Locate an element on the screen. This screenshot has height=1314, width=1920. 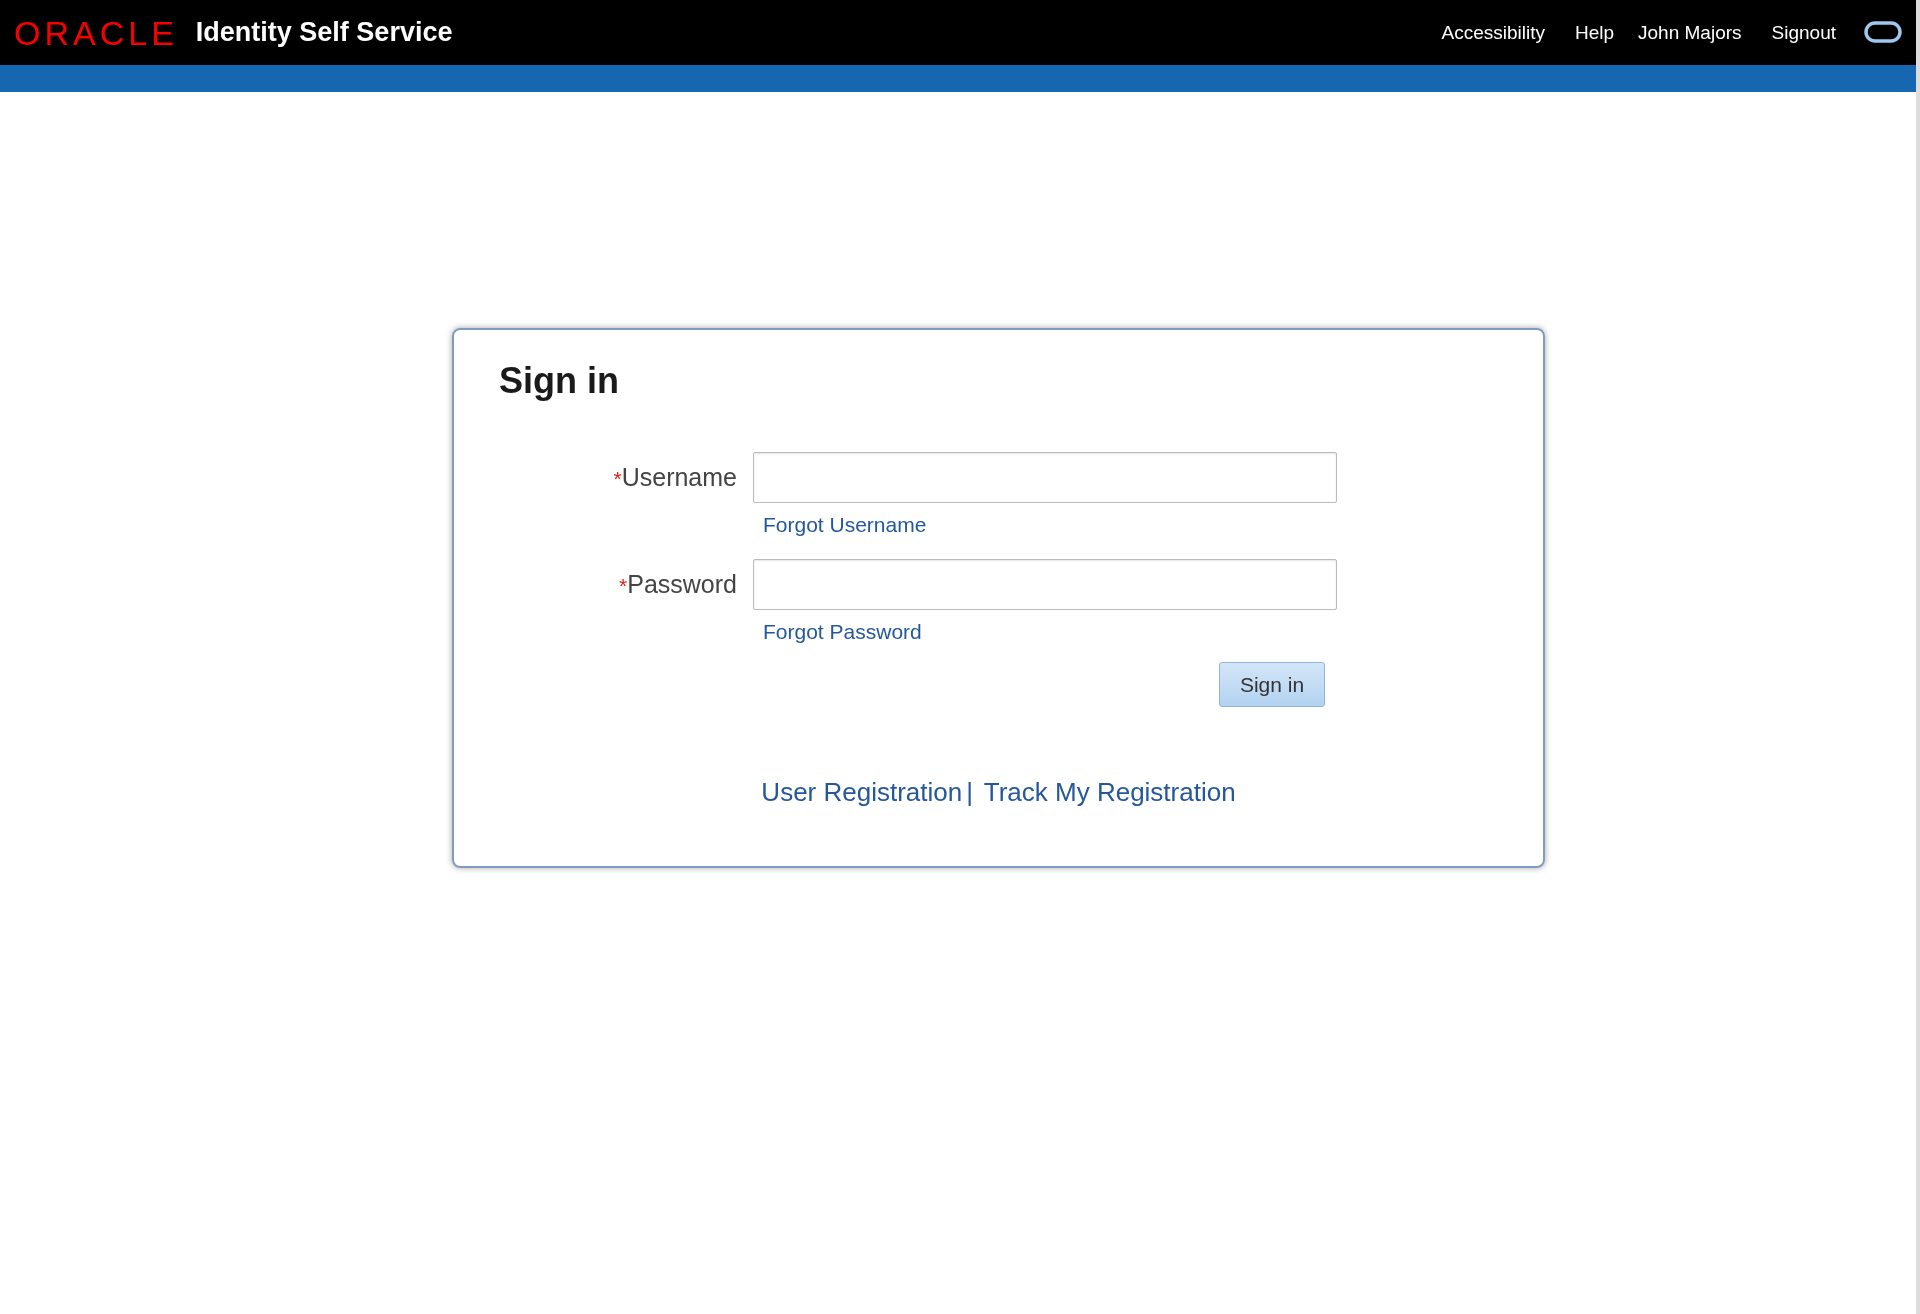
sign-in-button: Sign in is located at coordinates (1272, 684).